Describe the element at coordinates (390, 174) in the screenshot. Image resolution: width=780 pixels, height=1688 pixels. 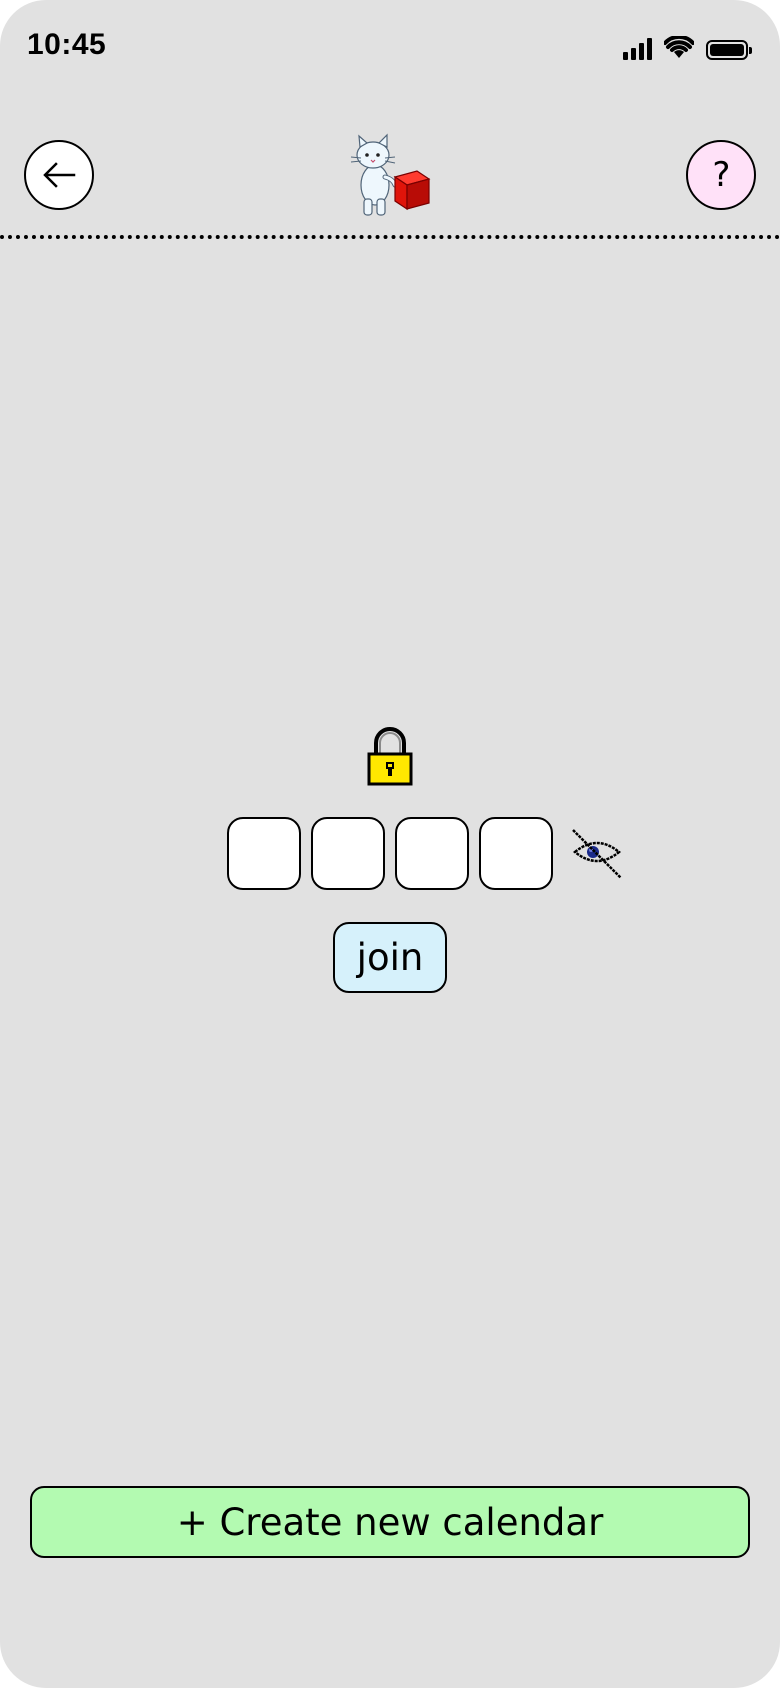
I see `cat-mascot-logo` at that location.